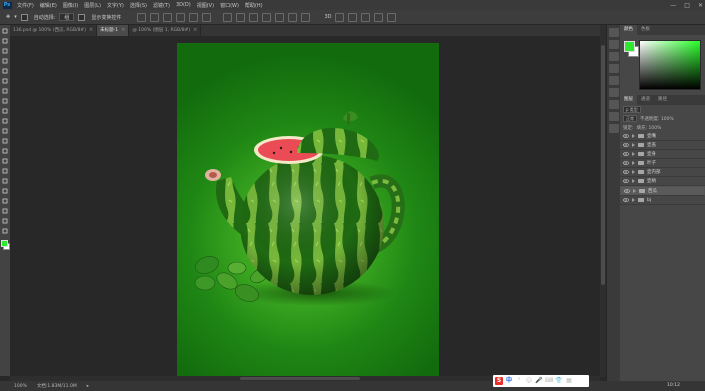  Describe the element at coordinates (82, 17) in the screenshot. I see `show-transform-checkbox` at that location.